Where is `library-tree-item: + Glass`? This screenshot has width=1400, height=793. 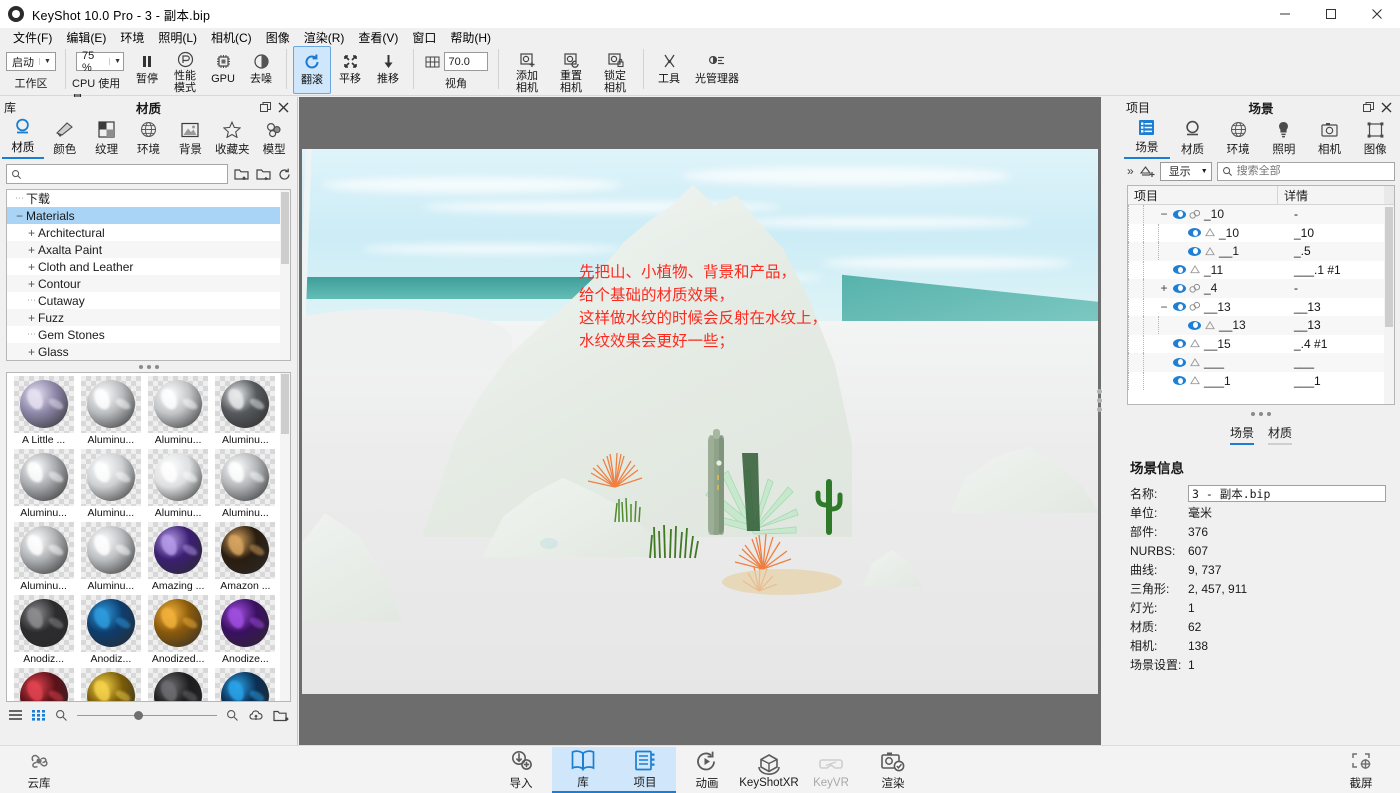
library-tree-item: + Glass is located at coordinates (148, 351).